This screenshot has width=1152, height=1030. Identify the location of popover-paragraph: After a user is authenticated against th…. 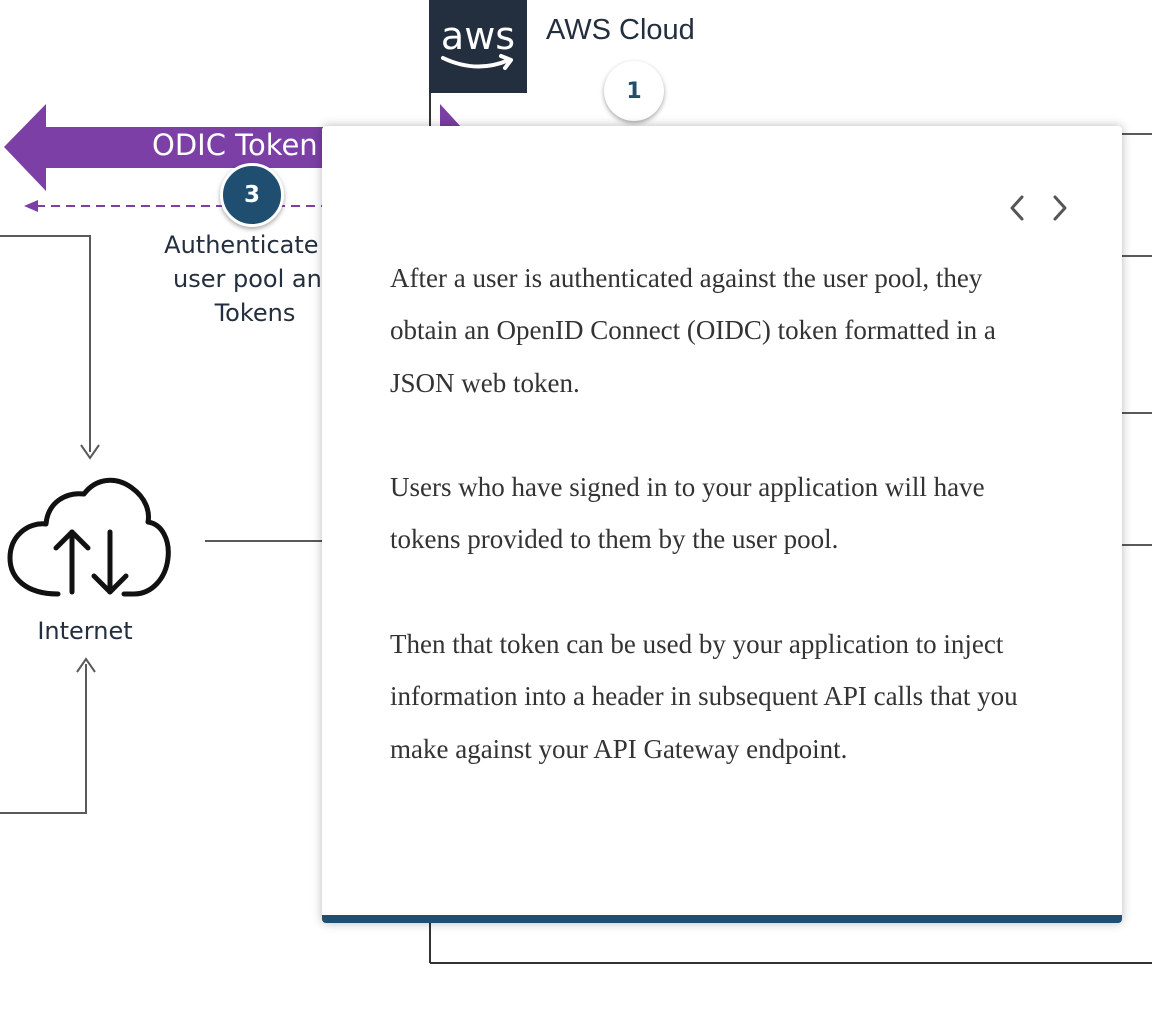
(693, 330).